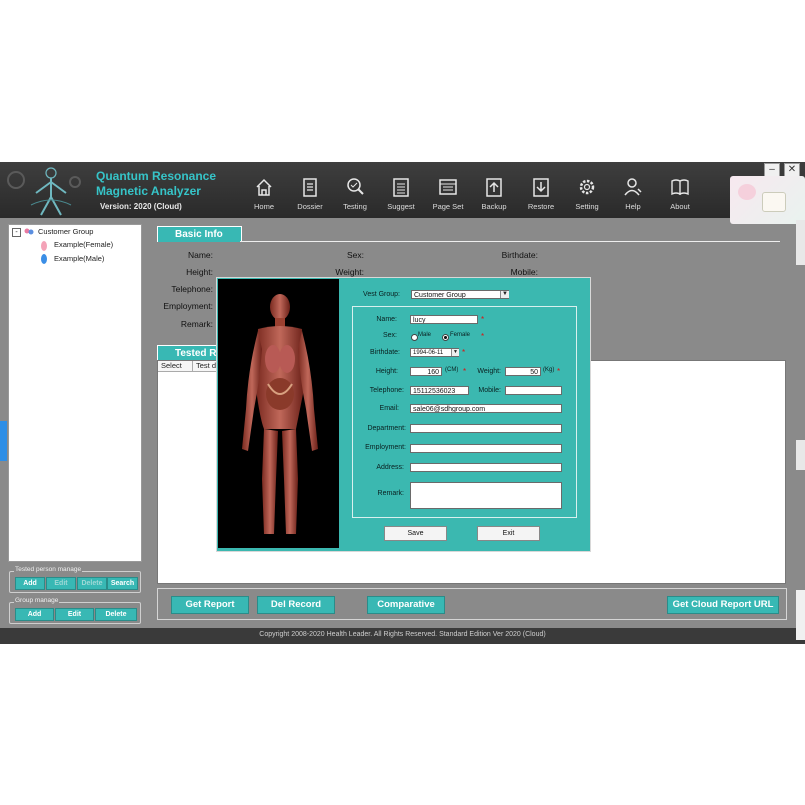 This screenshot has height=805, width=805. What do you see at coordinates (483, 336) in the screenshot?
I see `dlg-sex-required: *` at bounding box center [483, 336].